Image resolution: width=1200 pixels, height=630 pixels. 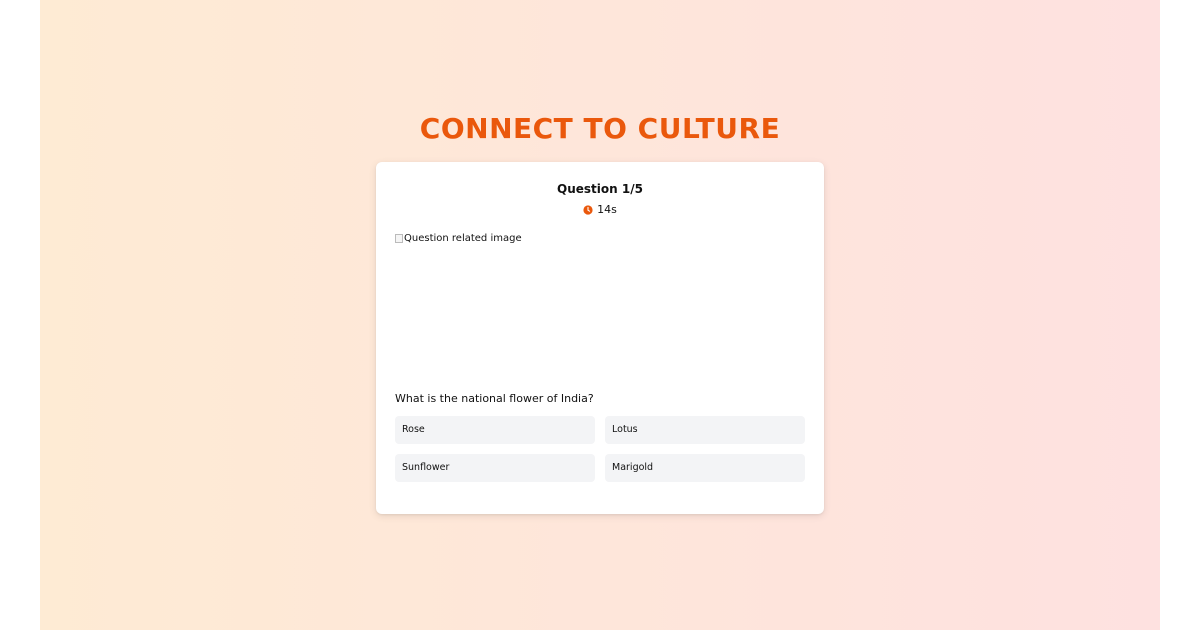 I want to click on question-image: Question related image, so click(x=600, y=307).